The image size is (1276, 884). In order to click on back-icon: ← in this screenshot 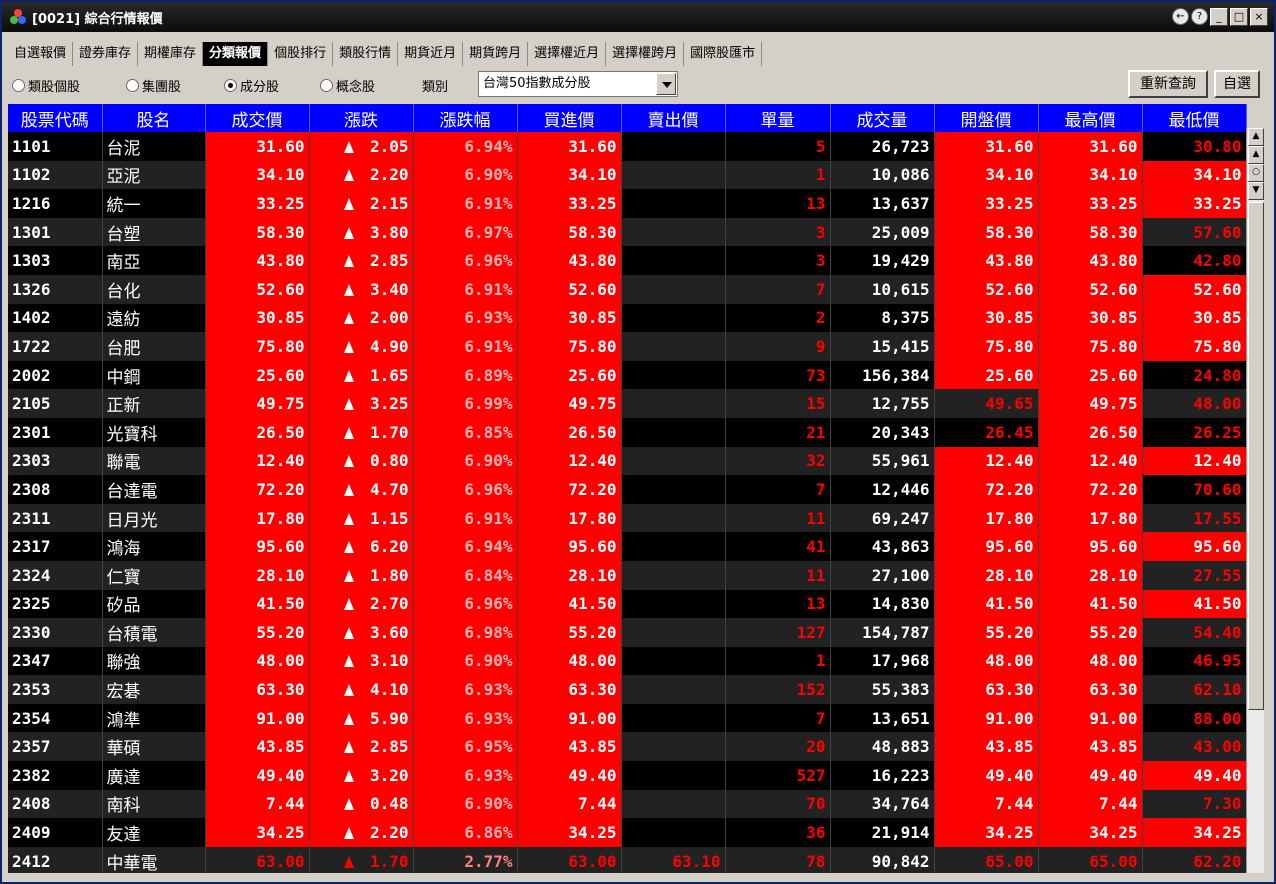, I will do `click(1180, 16)`.